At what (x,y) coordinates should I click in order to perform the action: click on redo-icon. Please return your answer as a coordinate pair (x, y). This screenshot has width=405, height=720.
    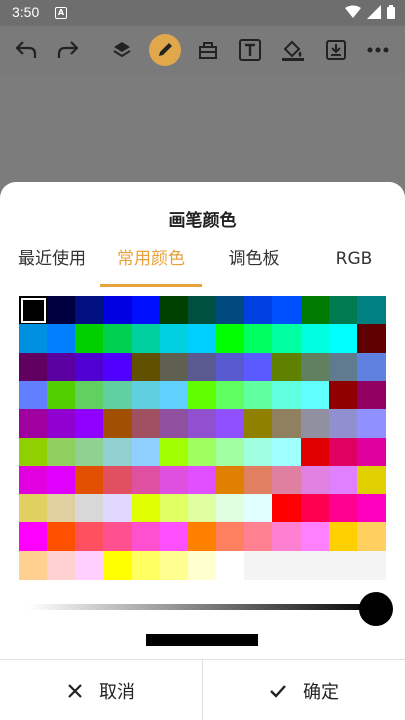
    Looking at the image, I should click on (68, 50).